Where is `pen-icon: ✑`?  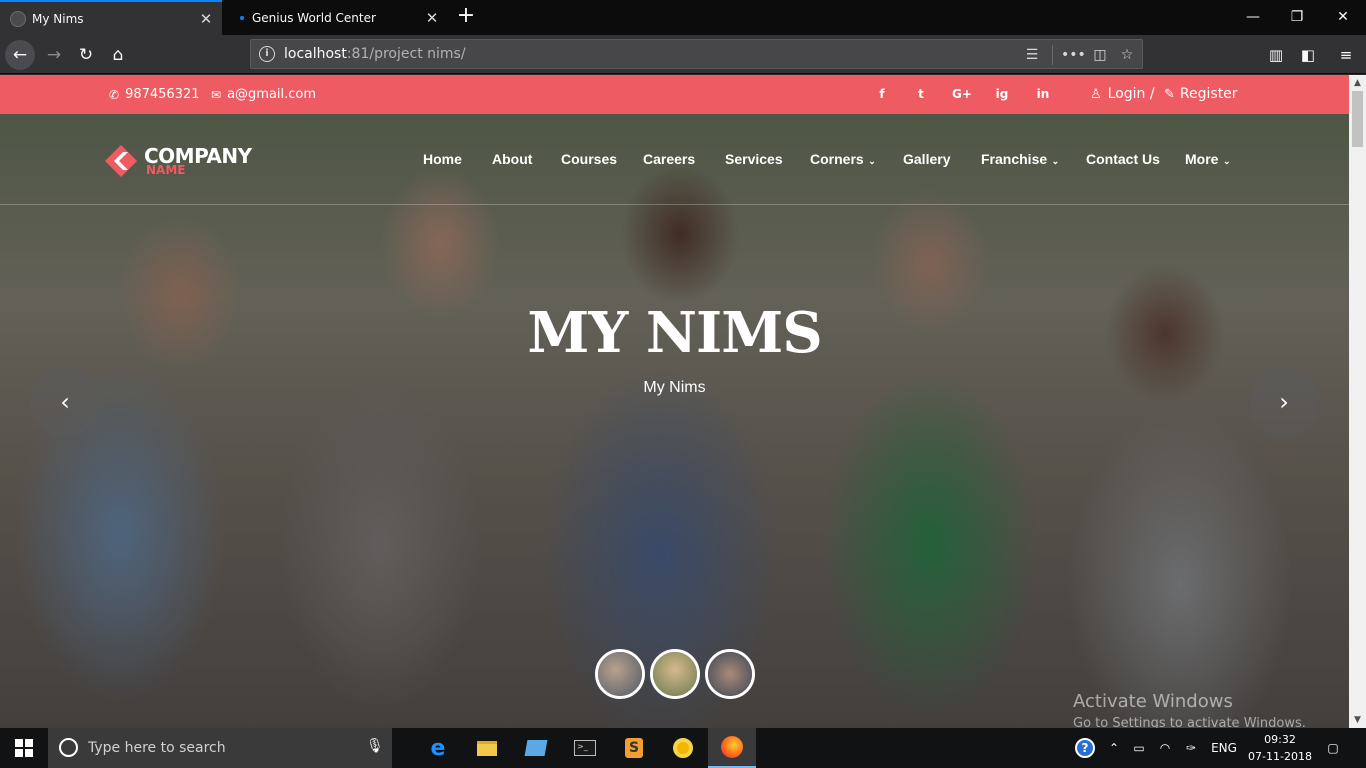 pen-icon: ✑ is located at coordinates (1191, 748).